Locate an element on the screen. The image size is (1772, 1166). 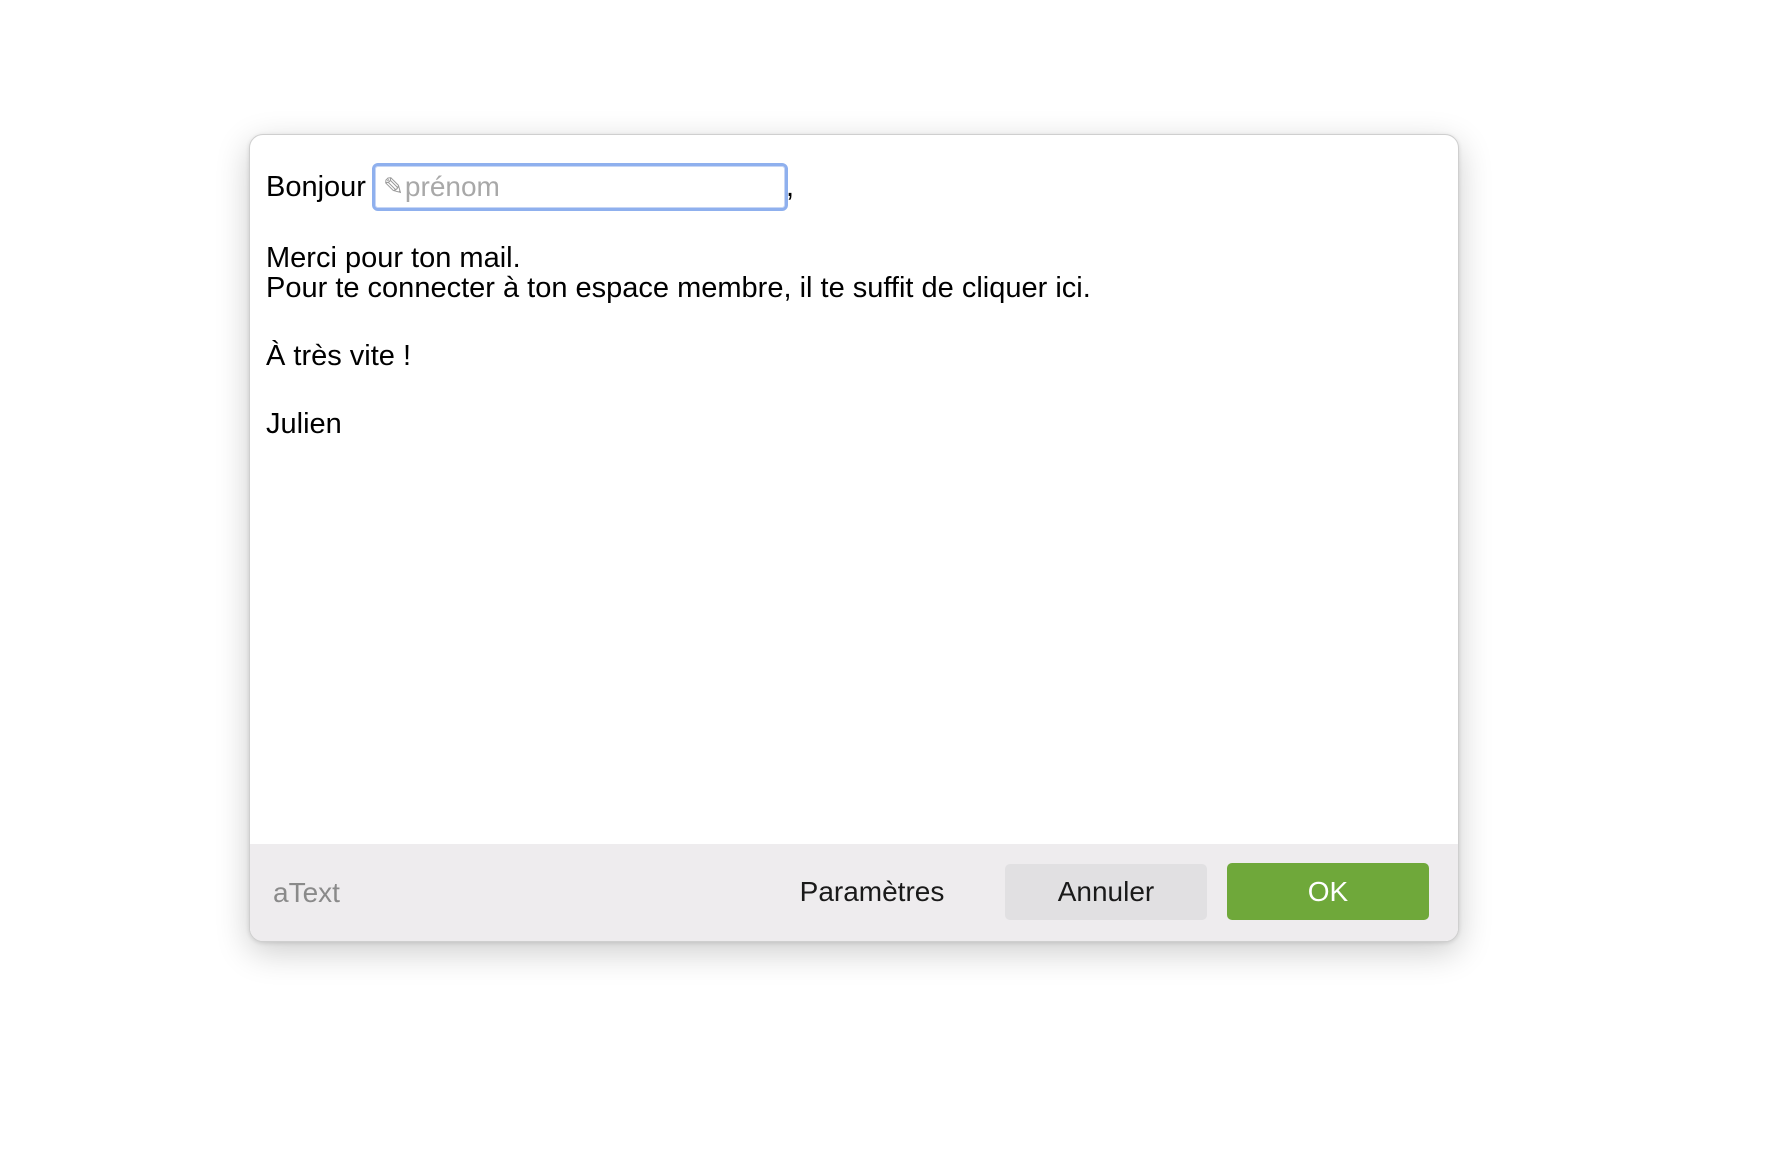
ok-button: OK is located at coordinates (1328, 891).